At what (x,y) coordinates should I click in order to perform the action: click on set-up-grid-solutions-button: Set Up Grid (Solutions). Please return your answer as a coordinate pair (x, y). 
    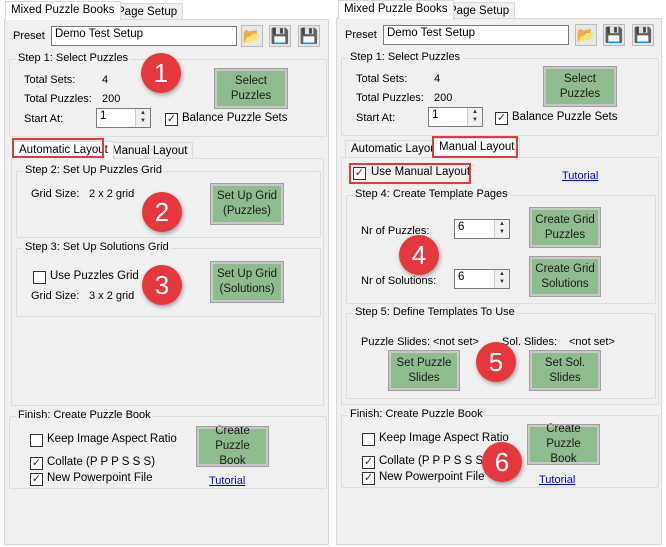
    Looking at the image, I should click on (247, 282).